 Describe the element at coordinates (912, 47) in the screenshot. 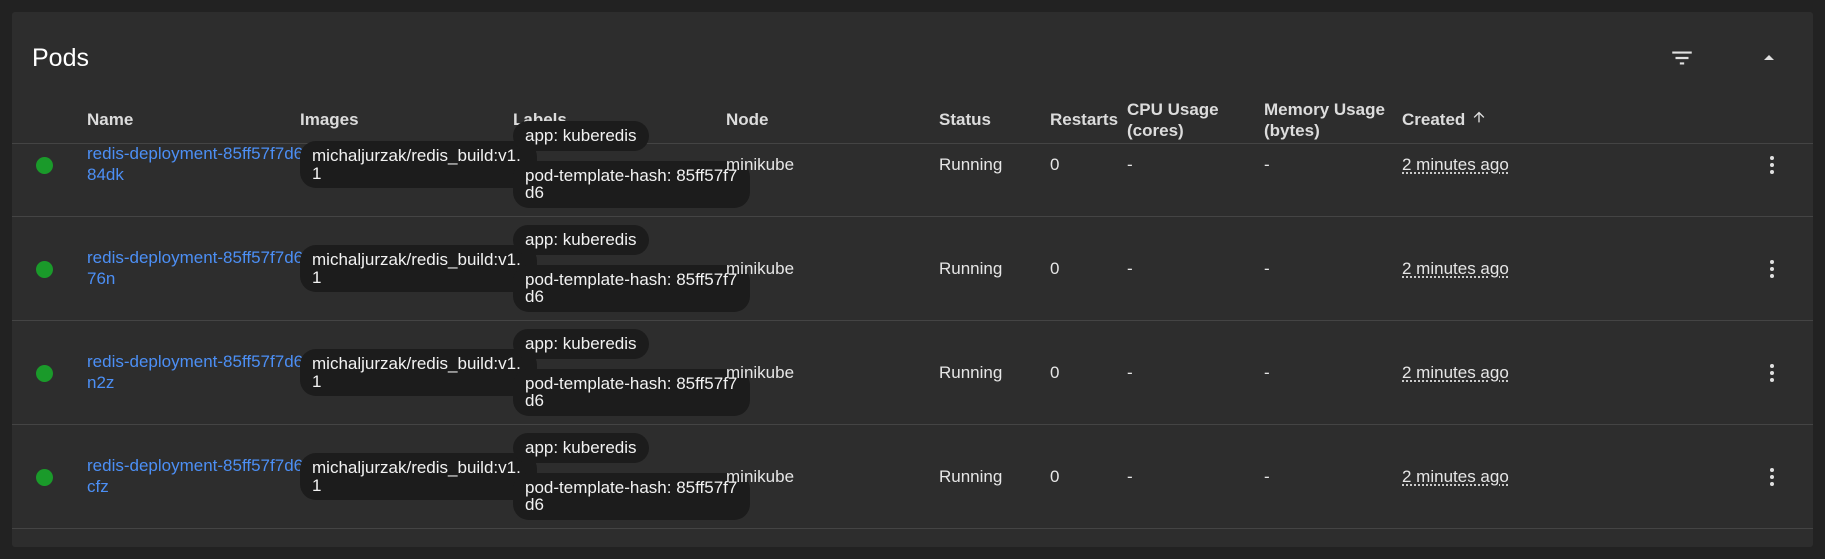

I see `card-header: Pods` at that location.